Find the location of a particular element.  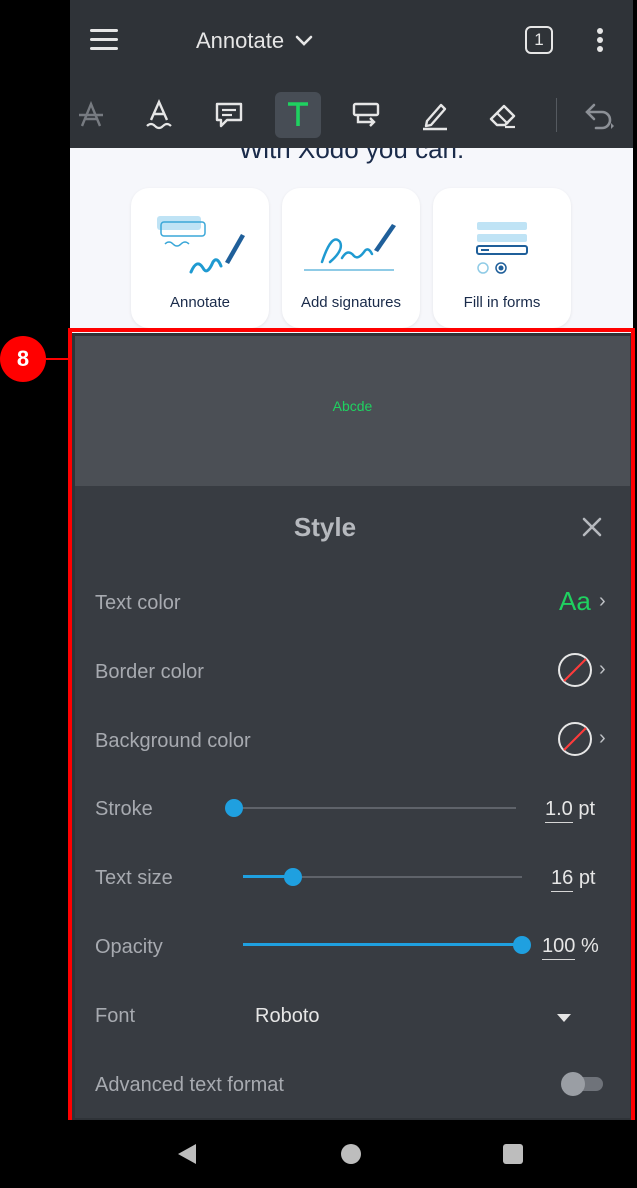

feature-card-annotate: Annotate is located at coordinates (200, 258).